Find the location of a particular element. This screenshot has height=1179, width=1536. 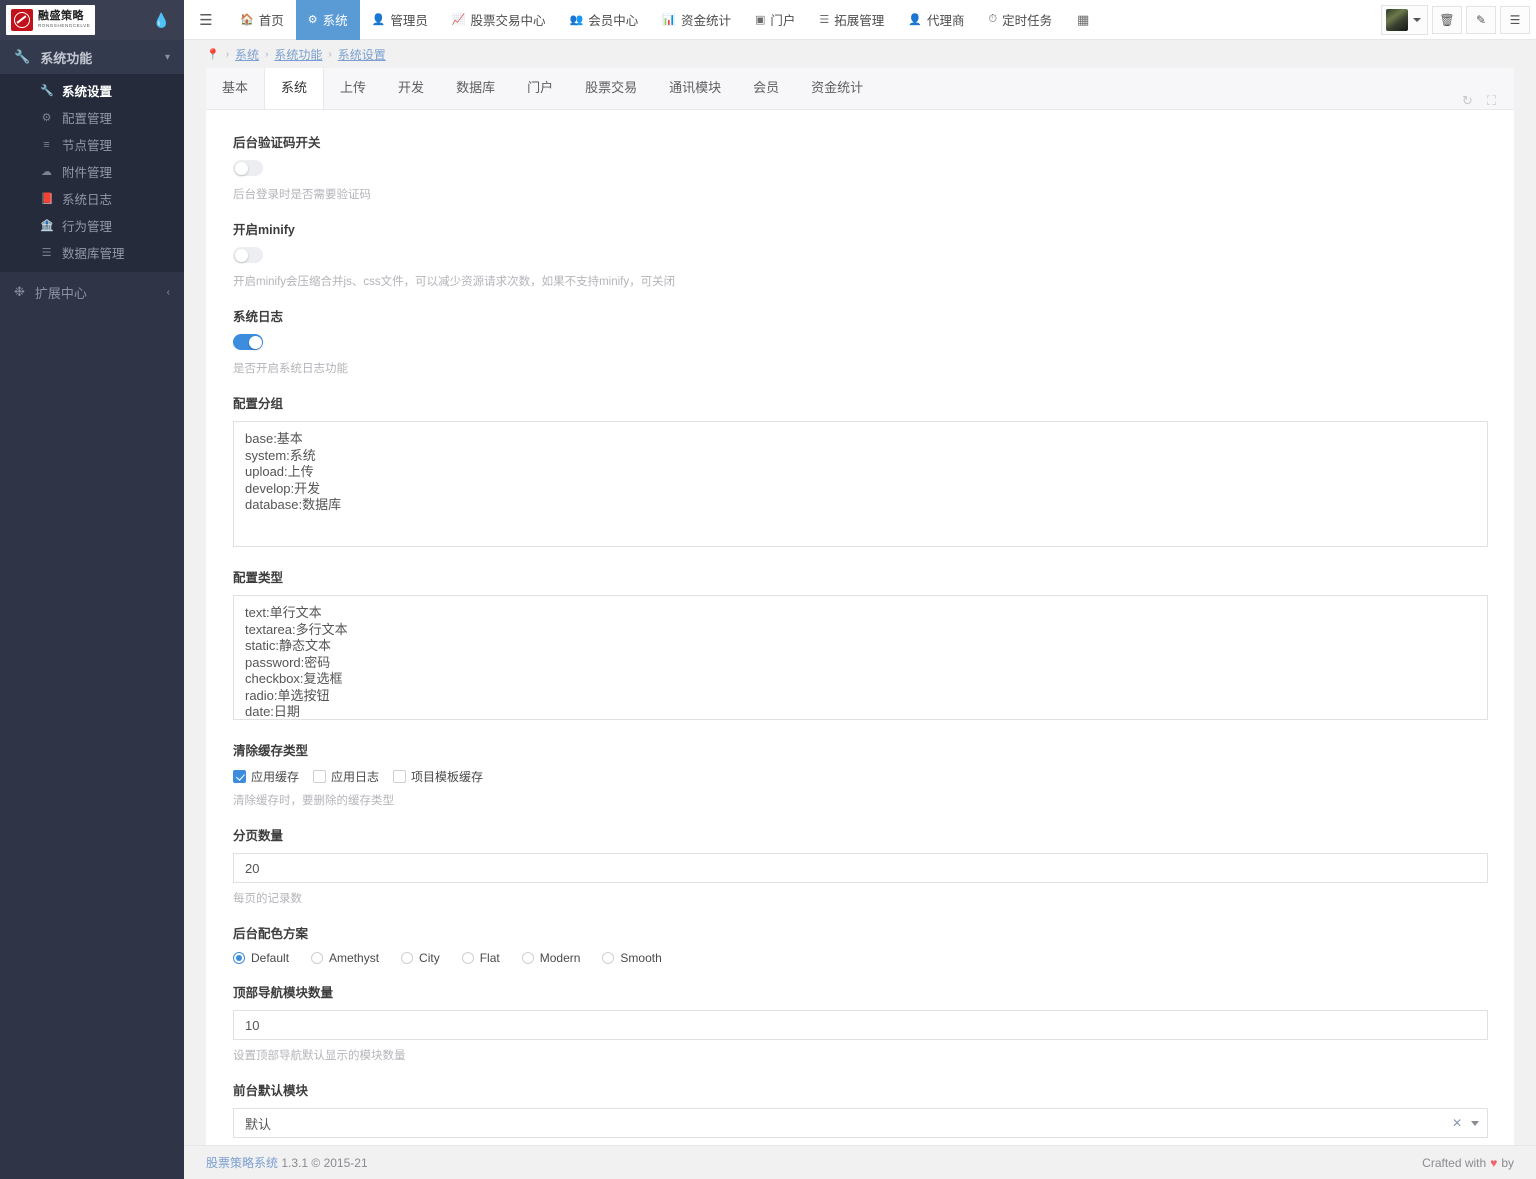

tab-upload: 上传 is located at coordinates (353, 88).